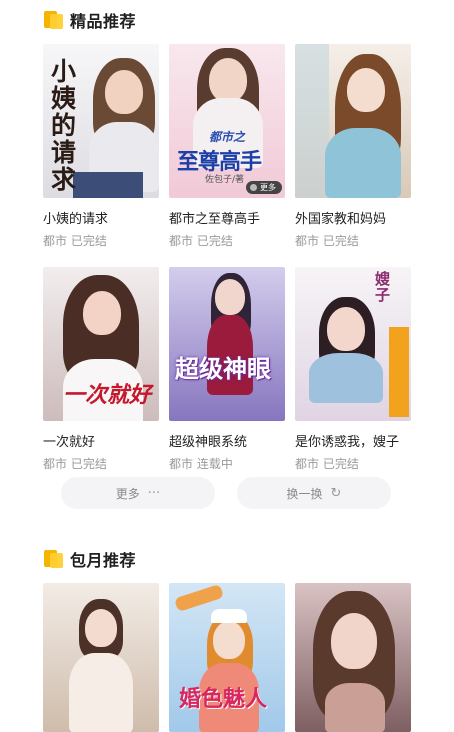 This screenshot has height=732, width=454. Describe the element at coordinates (101, 440) in the screenshot. I see `book-title: 一次就好` at that location.